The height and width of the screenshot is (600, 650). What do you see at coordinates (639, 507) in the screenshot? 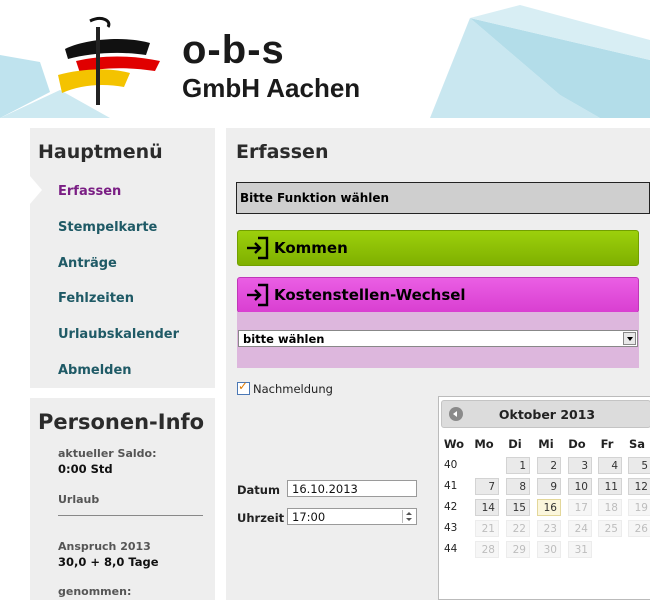
I see `calendar-day: 19` at bounding box center [639, 507].